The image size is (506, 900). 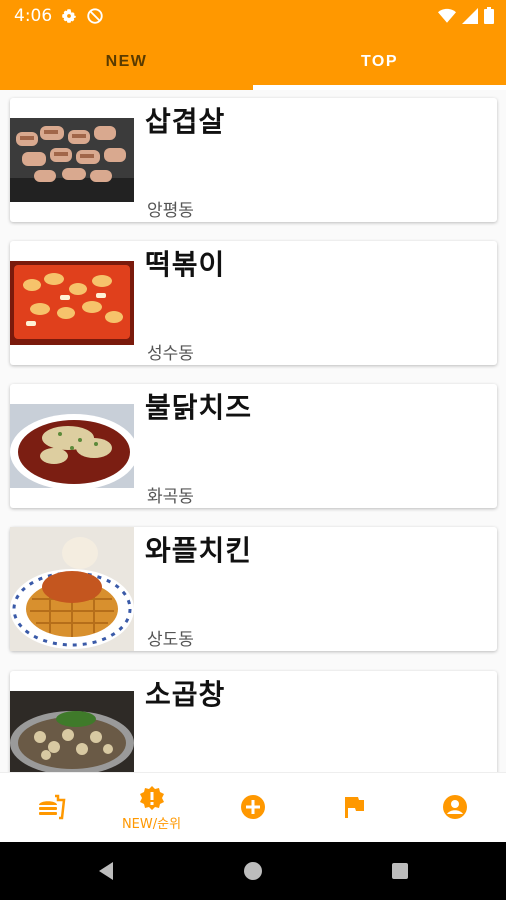 I want to click on nav-account, so click(x=454, y=808).